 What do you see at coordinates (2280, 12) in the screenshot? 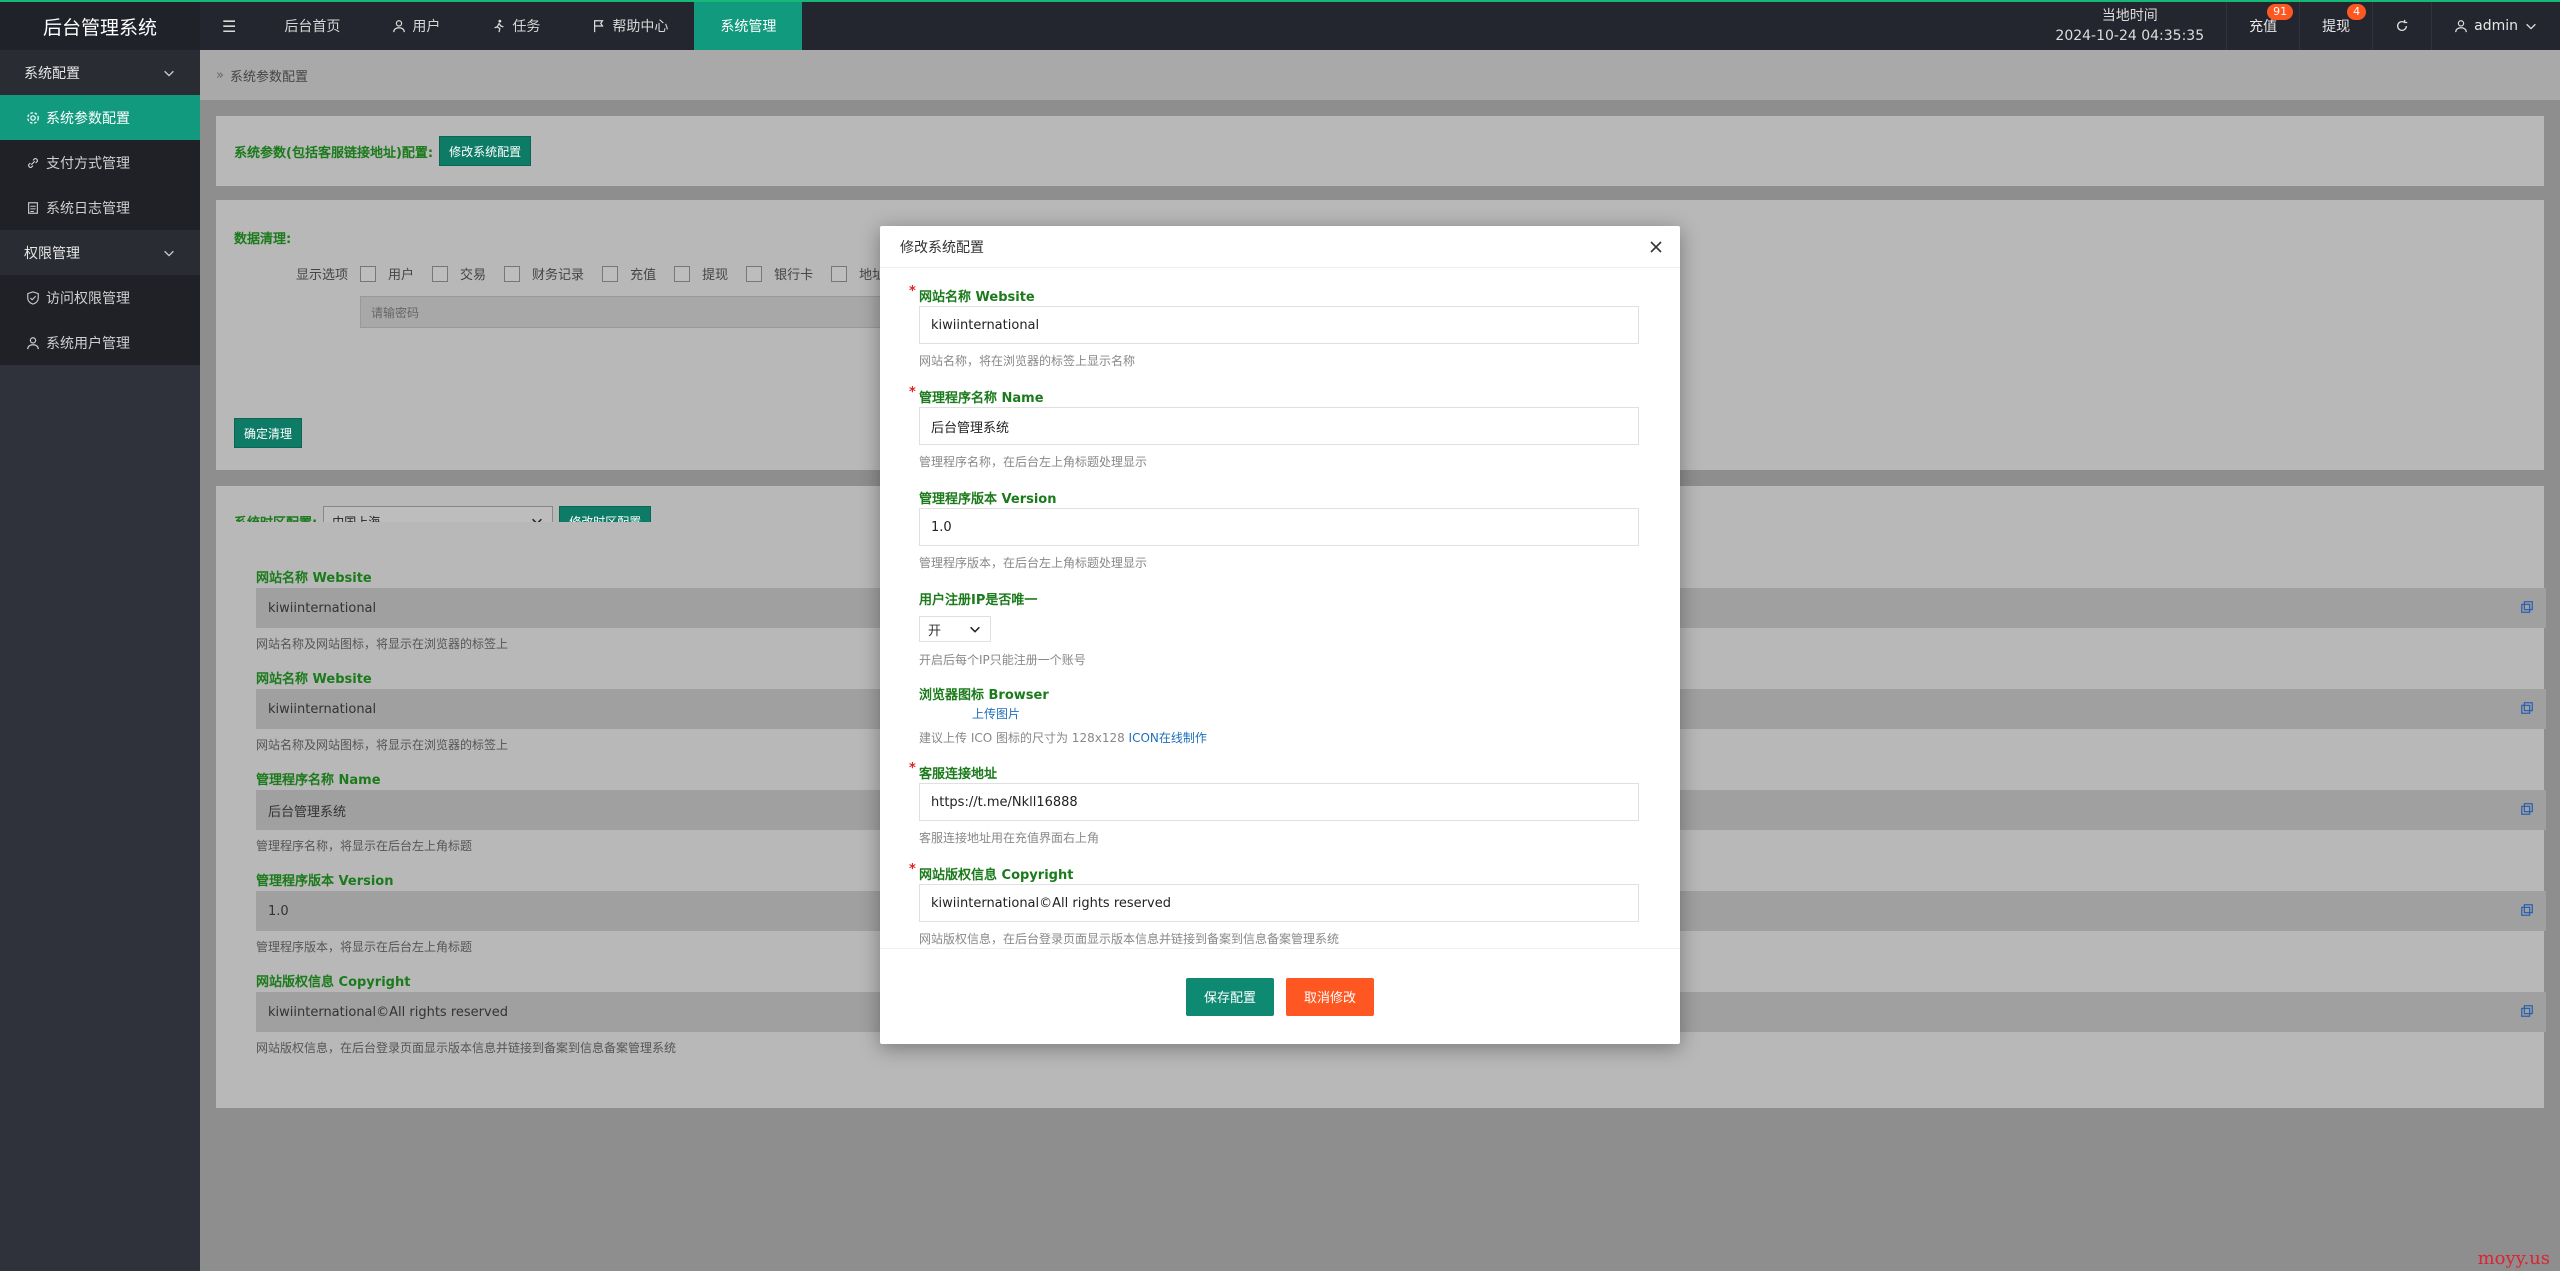
I see `recharge-badge: 91` at bounding box center [2280, 12].